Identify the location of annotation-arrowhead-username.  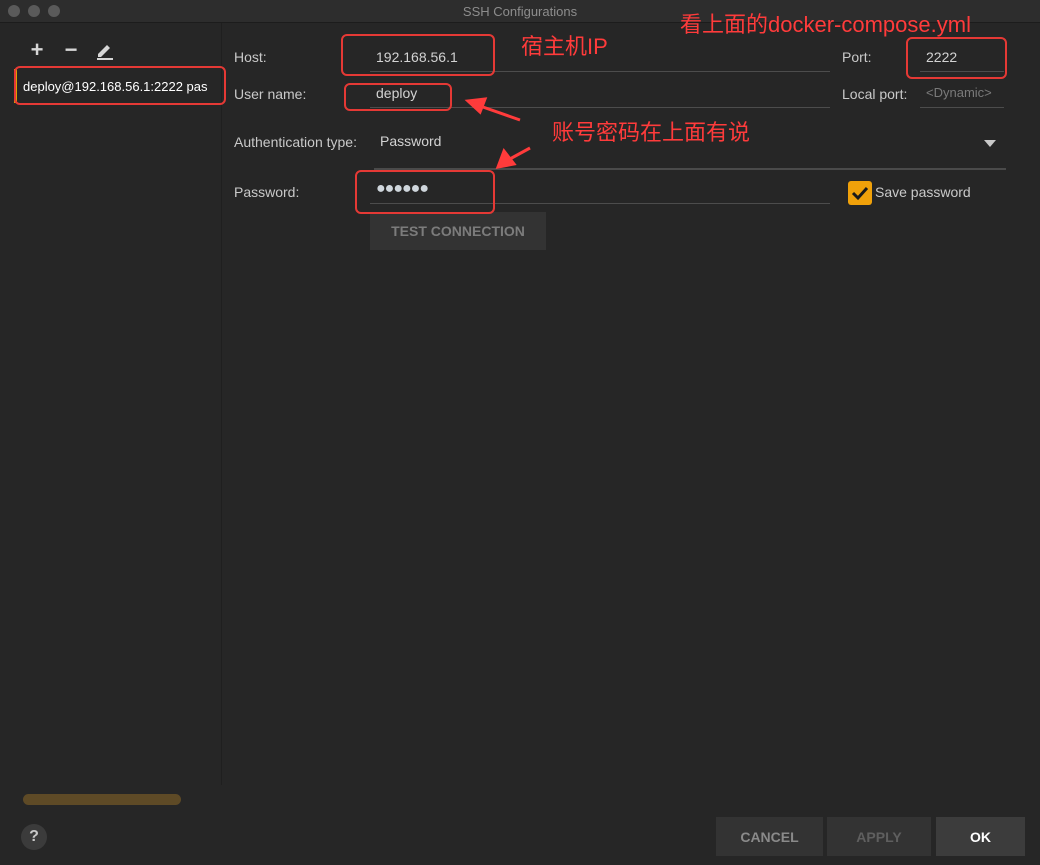
(476, 106).